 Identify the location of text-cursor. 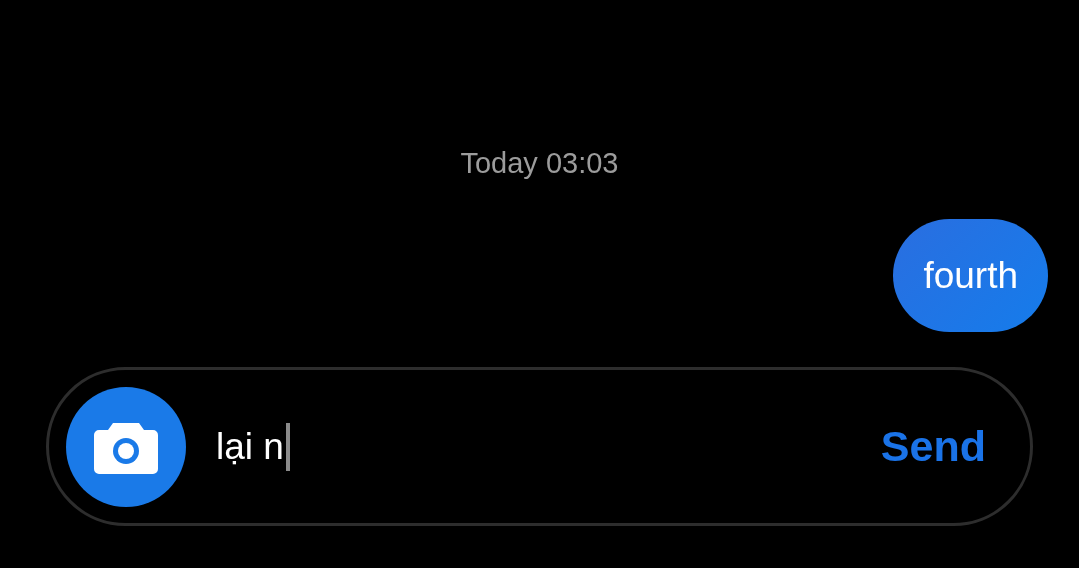
(287, 446).